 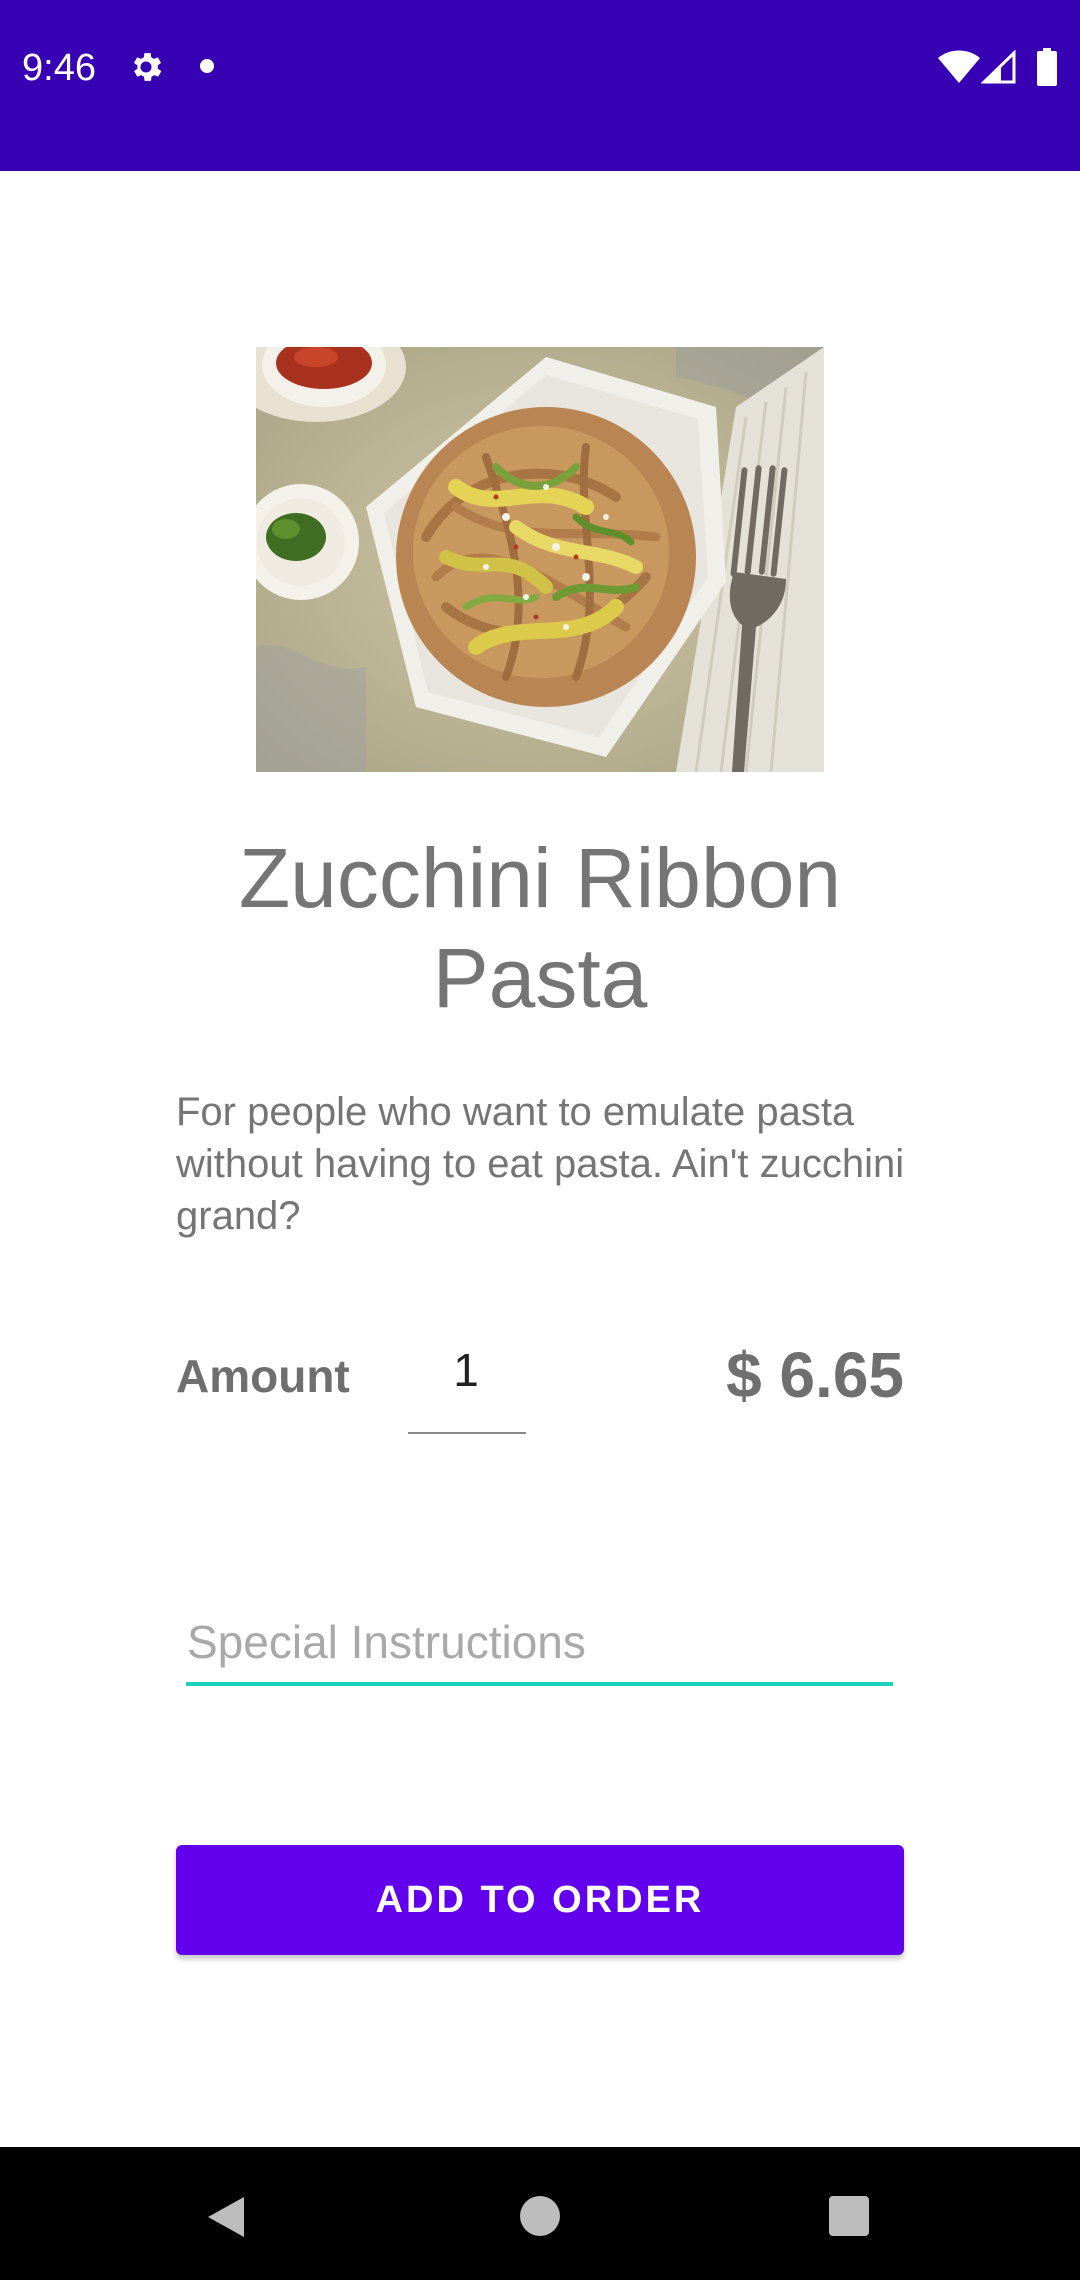 What do you see at coordinates (467, 1382) in the screenshot?
I see `amount-input: 1` at bounding box center [467, 1382].